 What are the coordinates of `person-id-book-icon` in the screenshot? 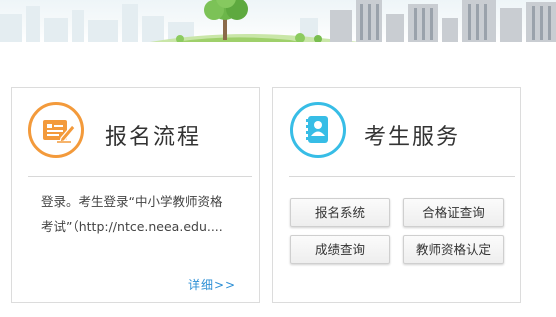 It's located at (318, 130).